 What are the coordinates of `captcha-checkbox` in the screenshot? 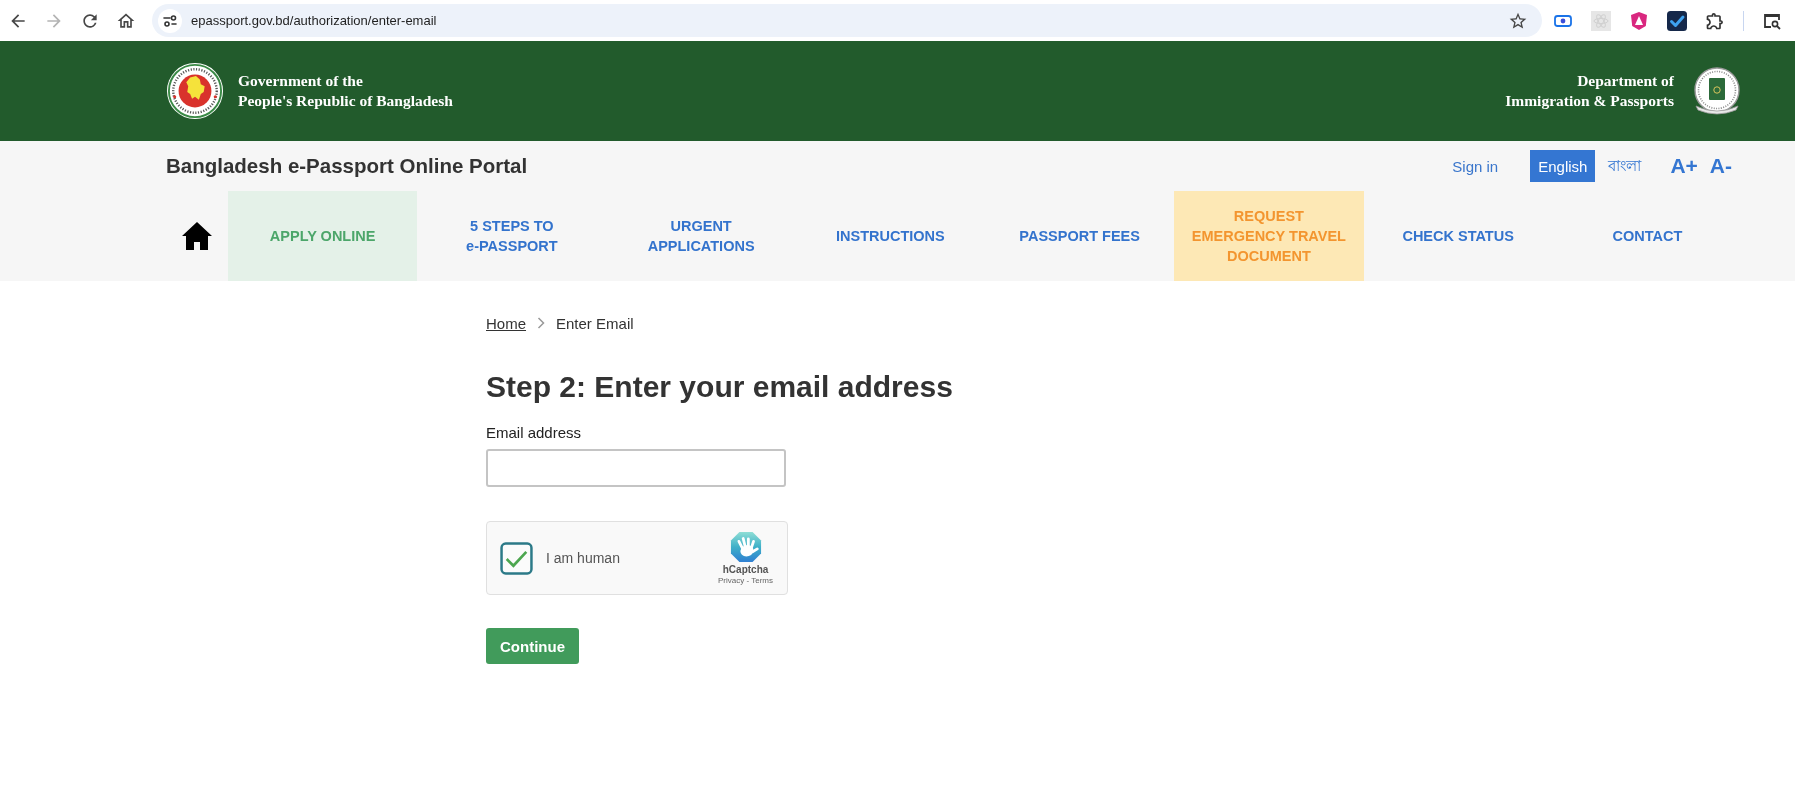 It's located at (516, 558).